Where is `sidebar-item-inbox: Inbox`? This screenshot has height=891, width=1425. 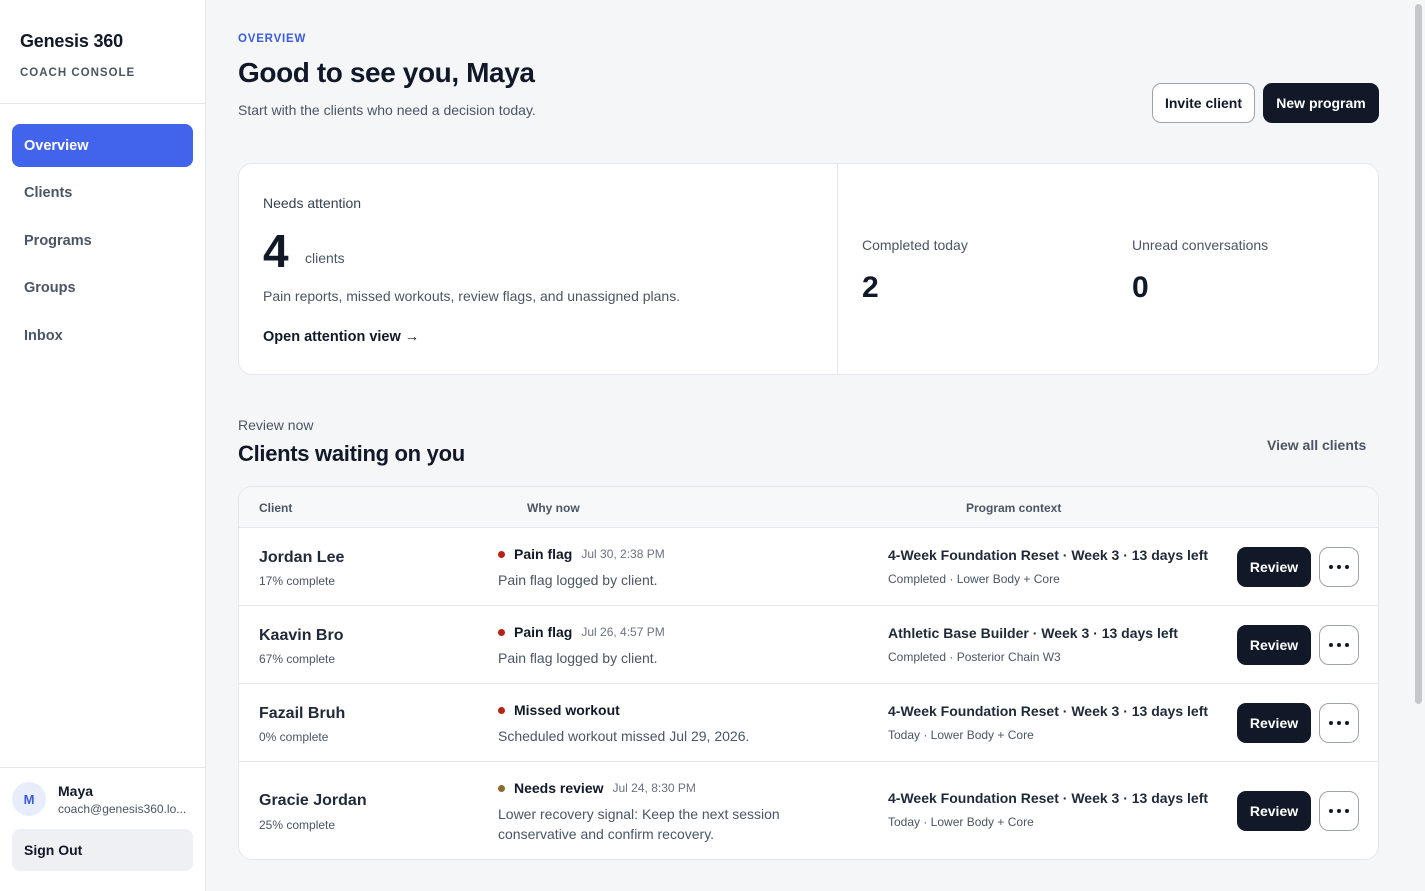 sidebar-item-inbox: Inbox is located at coordinates (102, 335).